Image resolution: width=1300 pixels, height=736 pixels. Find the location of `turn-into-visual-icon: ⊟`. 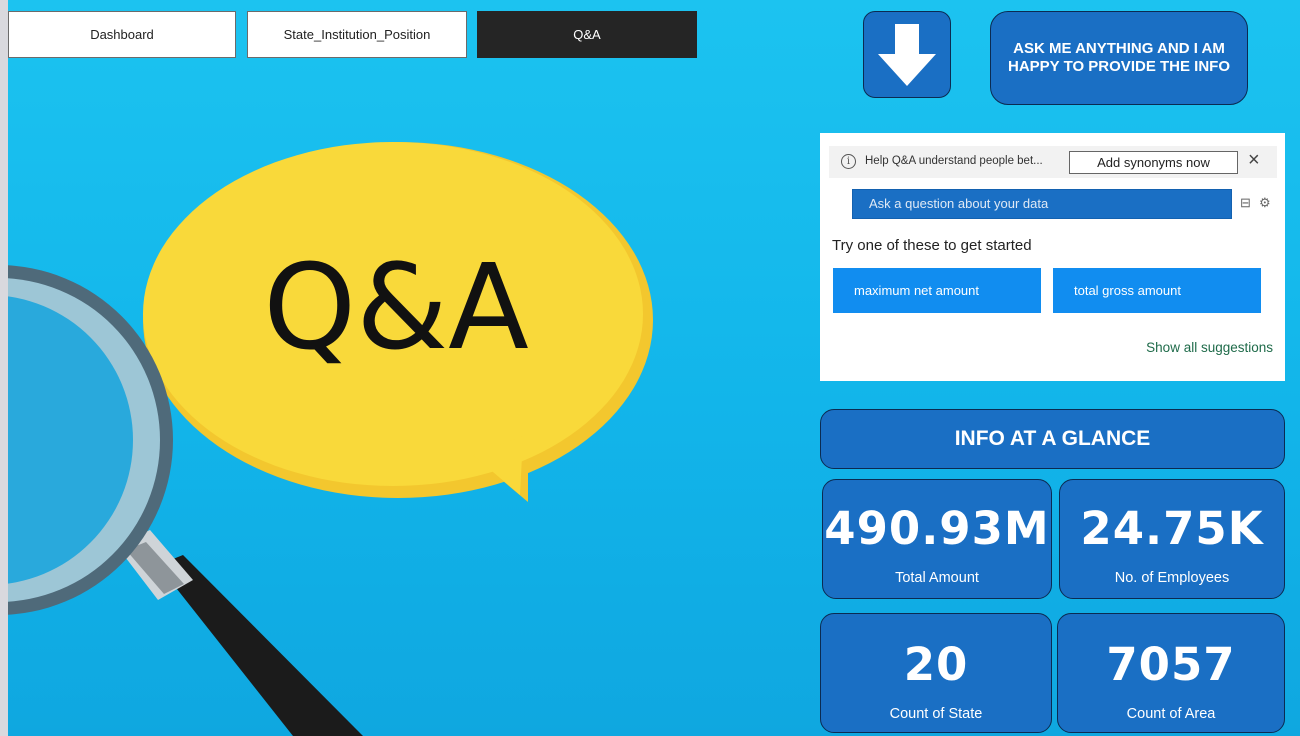

turn-into-visual-icon: ⊟ is located at coordinates (1245, 203).